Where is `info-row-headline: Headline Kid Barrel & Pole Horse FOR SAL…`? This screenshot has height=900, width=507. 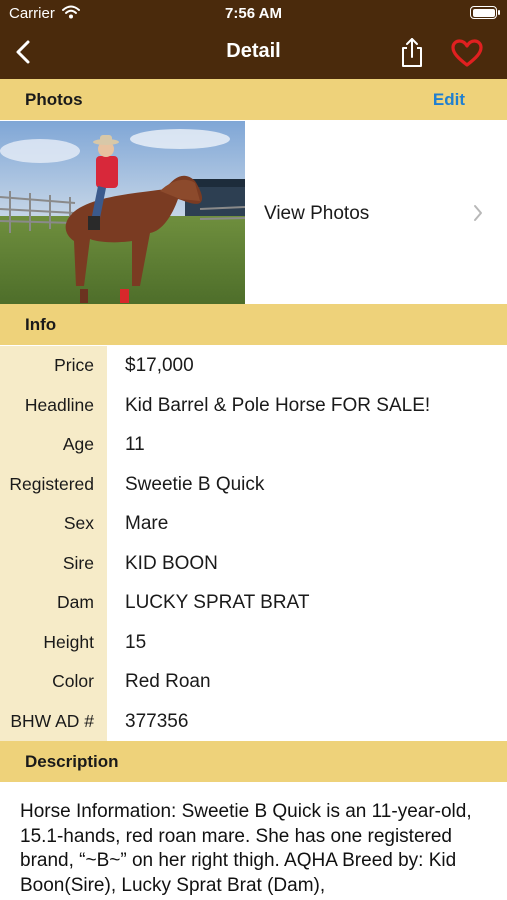
info-row-headline: Headline Kid Barrel & Pole Horse FOR SAL… is located at coordinates (253, 406).